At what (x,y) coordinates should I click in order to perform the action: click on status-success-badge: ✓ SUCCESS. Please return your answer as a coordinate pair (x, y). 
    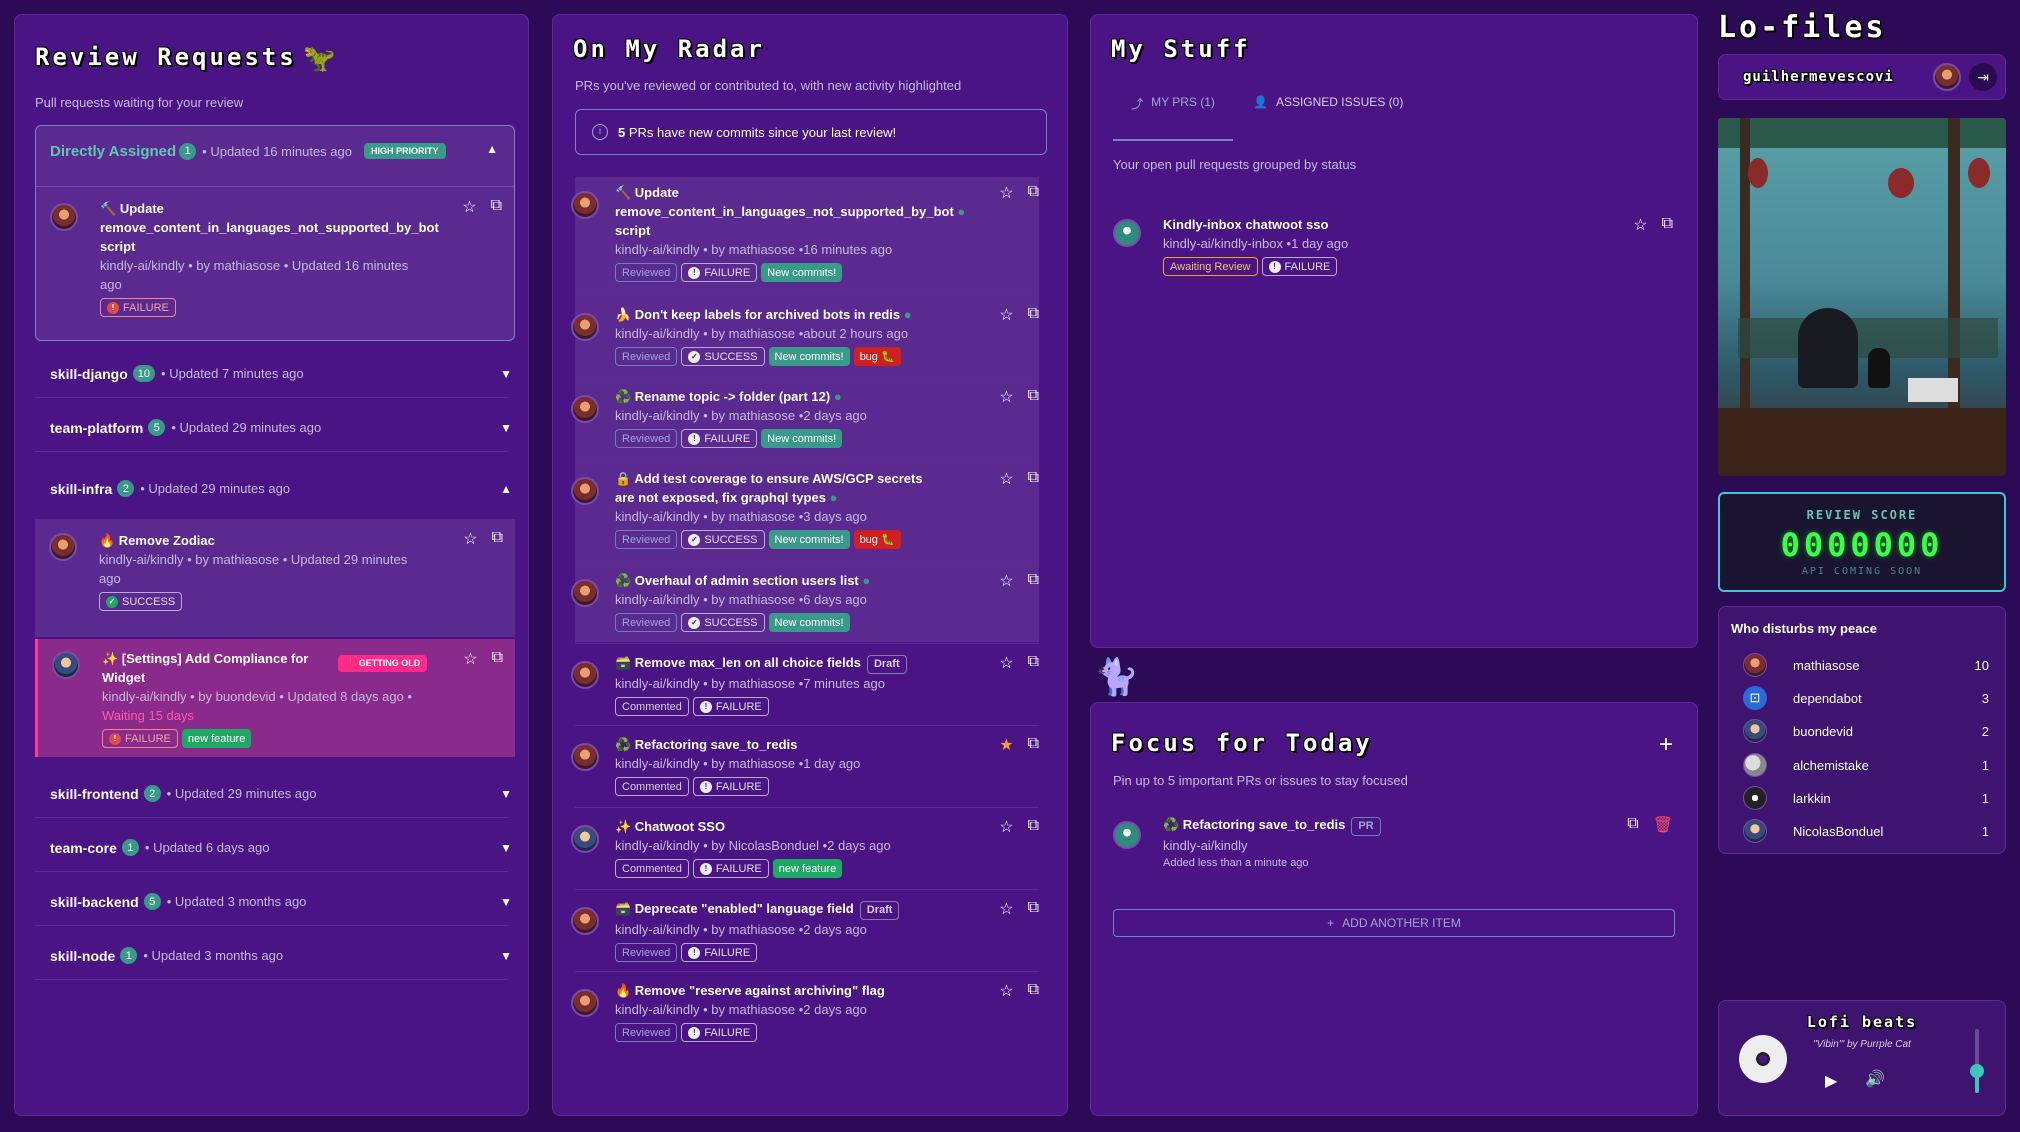
    Looking at the image, I should click on (723, 622).